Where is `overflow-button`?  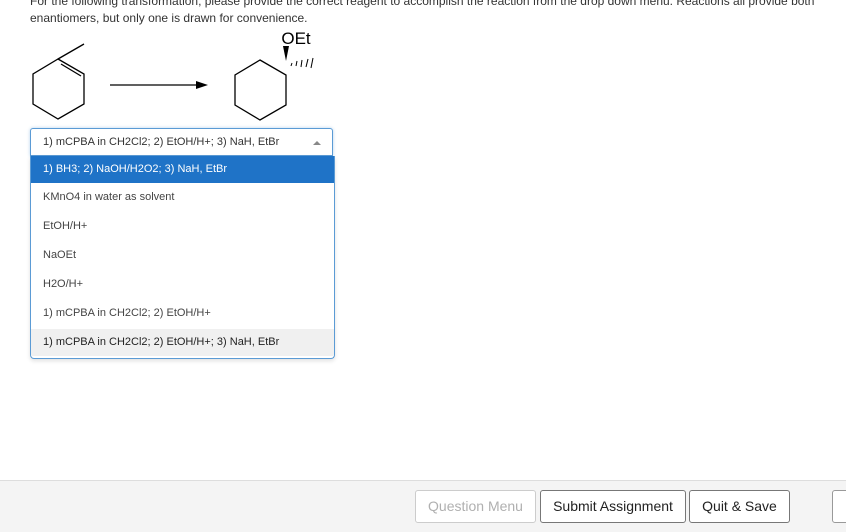
overflow-button is located at coordinates (839, 506).